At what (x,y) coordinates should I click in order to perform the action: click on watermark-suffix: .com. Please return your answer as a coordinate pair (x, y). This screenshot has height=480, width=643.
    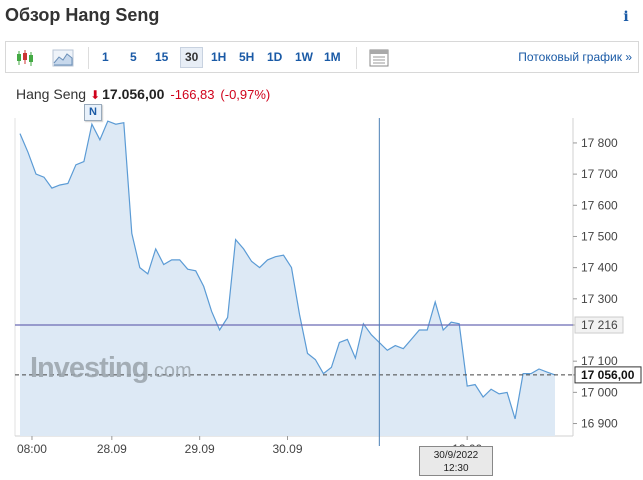
    Looking at the image, I should click on (170, 371).